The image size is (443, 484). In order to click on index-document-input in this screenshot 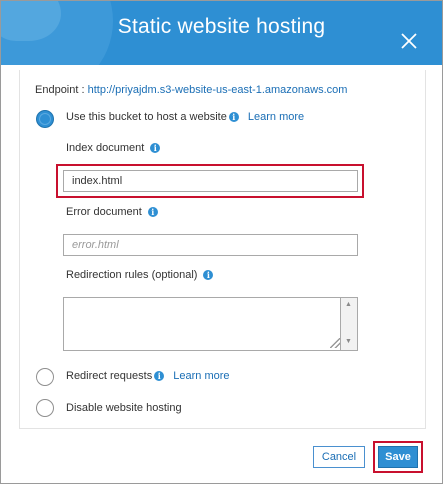, I will do `click(210, 181)`.